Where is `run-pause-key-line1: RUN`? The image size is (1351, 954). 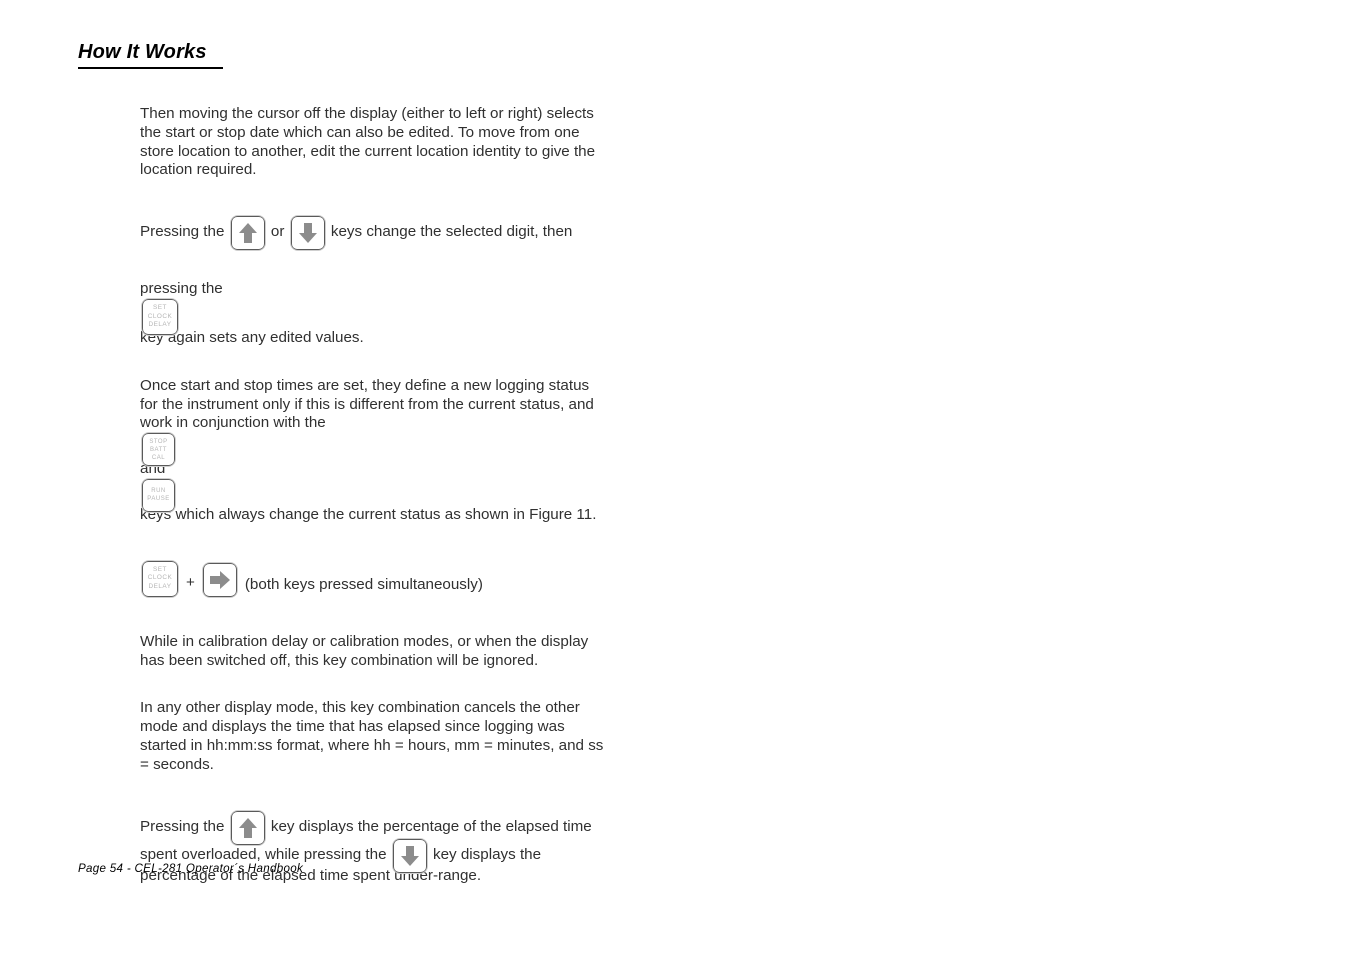
run-pause-key-line1: RUN is located at coordinates (158, 491).